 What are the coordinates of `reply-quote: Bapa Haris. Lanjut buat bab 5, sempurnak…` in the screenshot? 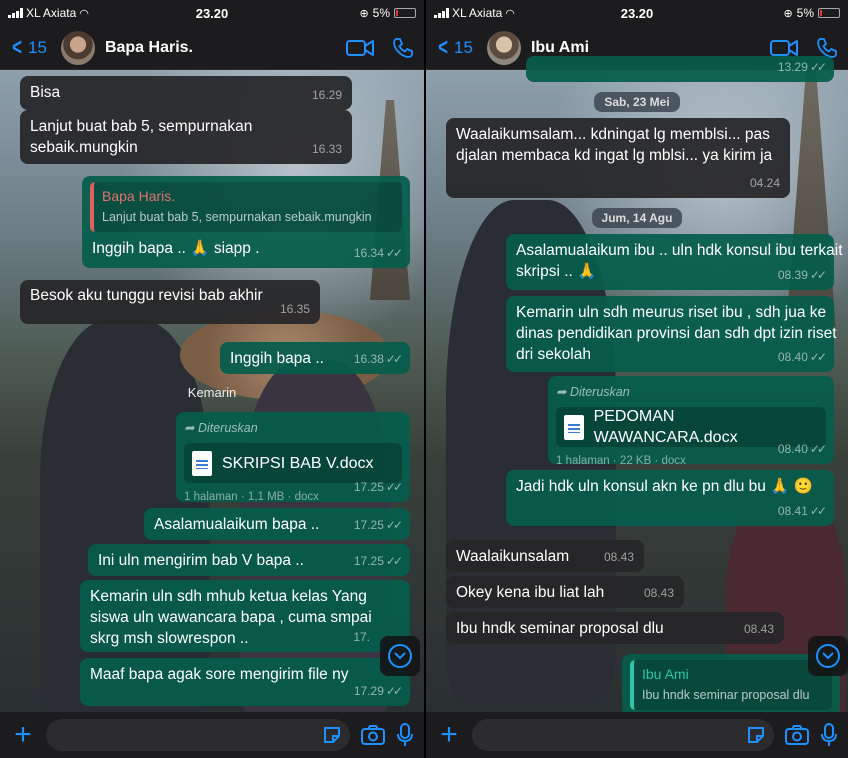 It's located at (246, 207).